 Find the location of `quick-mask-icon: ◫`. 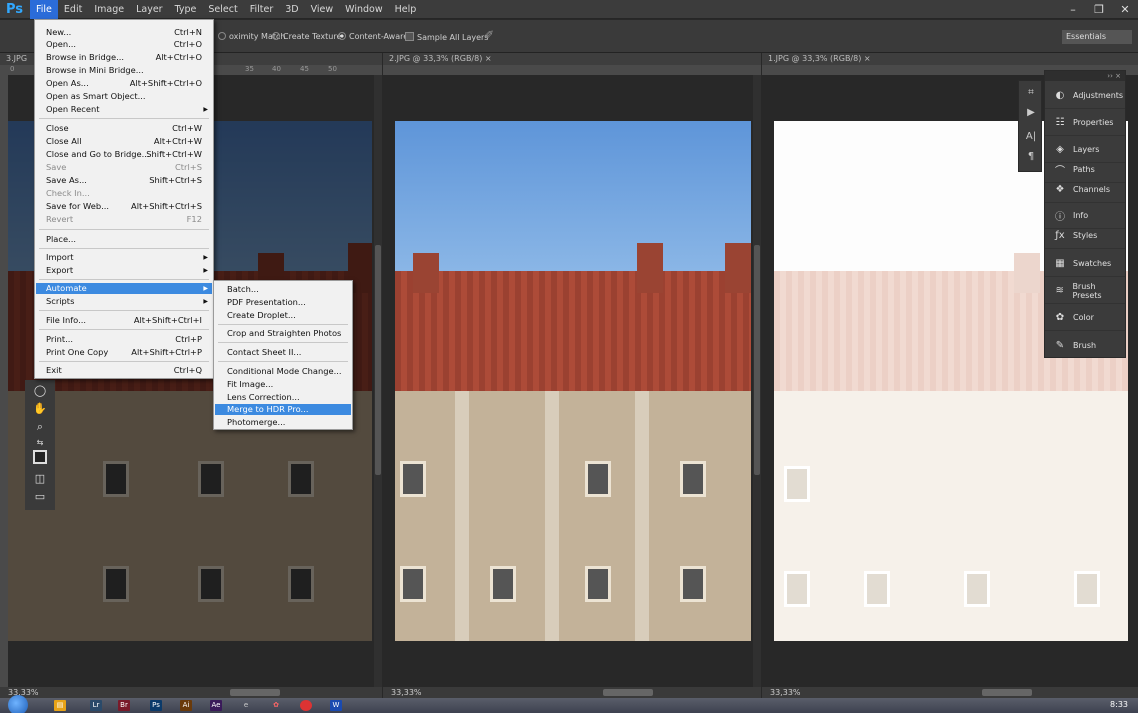

quick-mask-icon: ◫ is located at coordinates (40, 479).